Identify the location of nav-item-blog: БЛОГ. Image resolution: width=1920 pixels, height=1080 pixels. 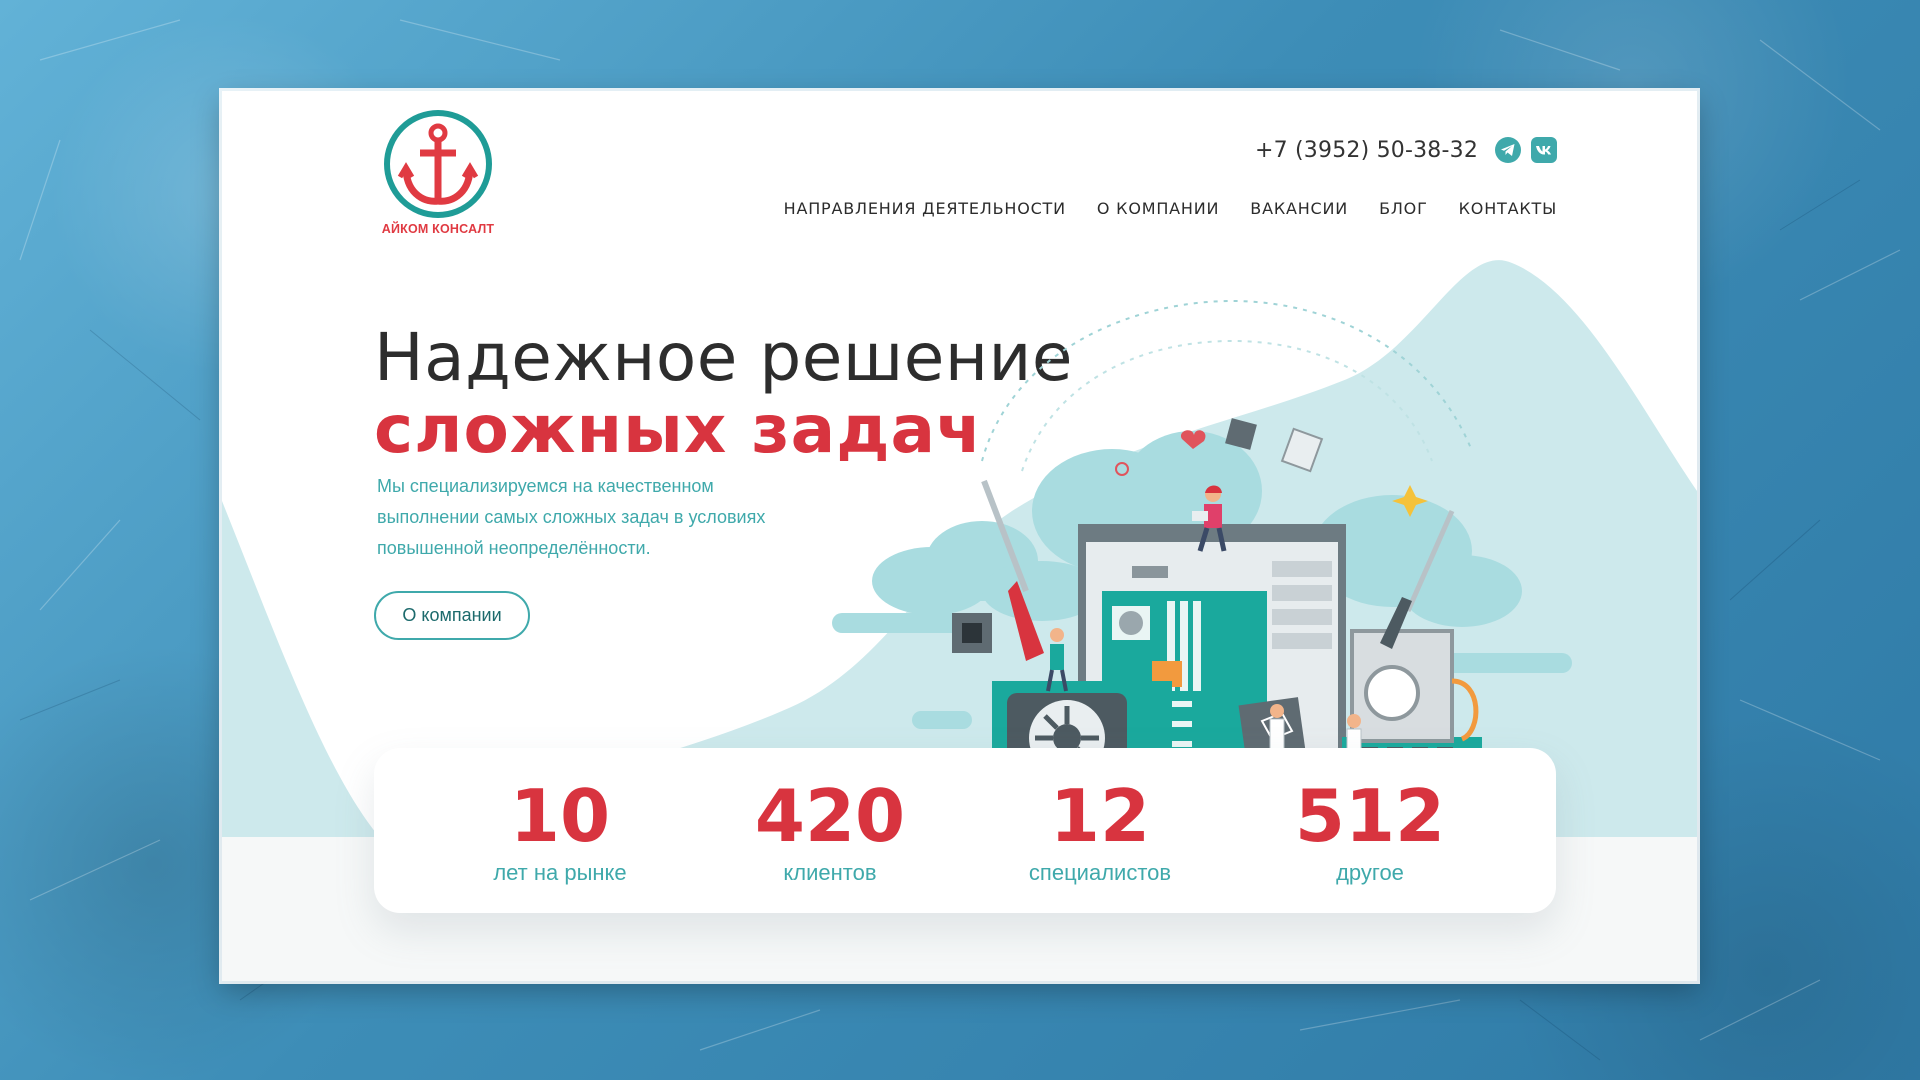
(1403, 208).